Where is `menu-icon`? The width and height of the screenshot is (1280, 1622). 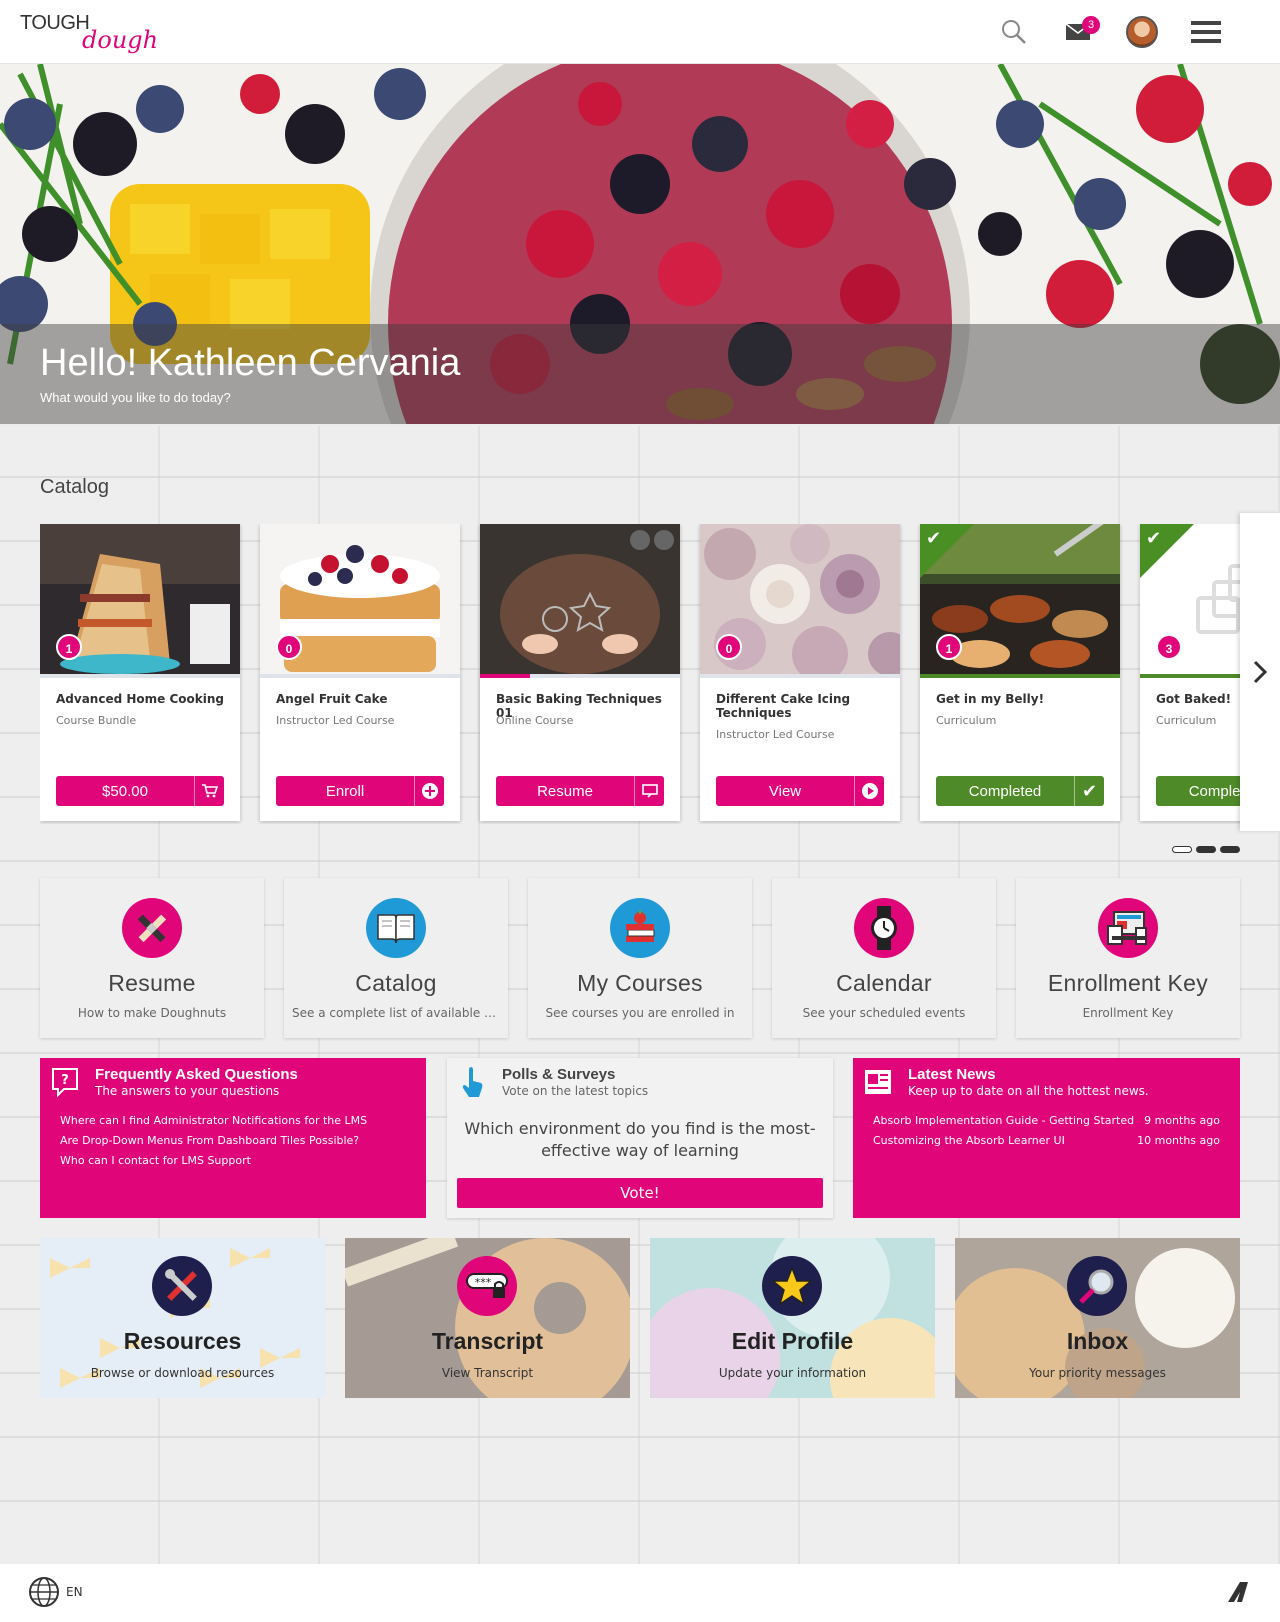 menu-icon is located at coordinates (1206, 32).